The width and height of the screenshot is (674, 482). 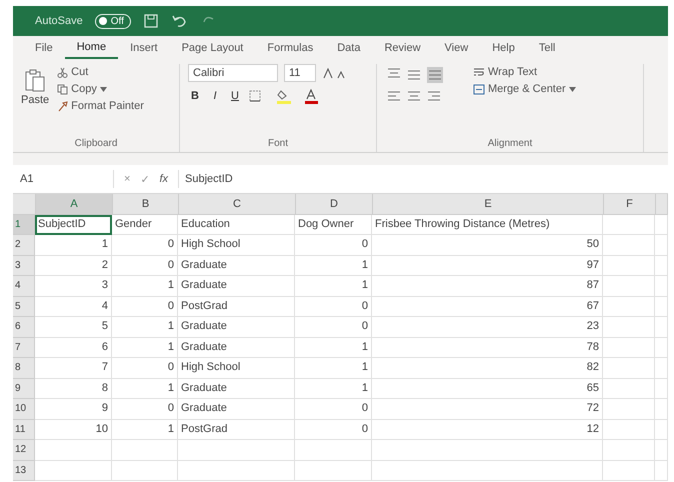 I want to click on table-cell: High School, so click(x=236, y=245).